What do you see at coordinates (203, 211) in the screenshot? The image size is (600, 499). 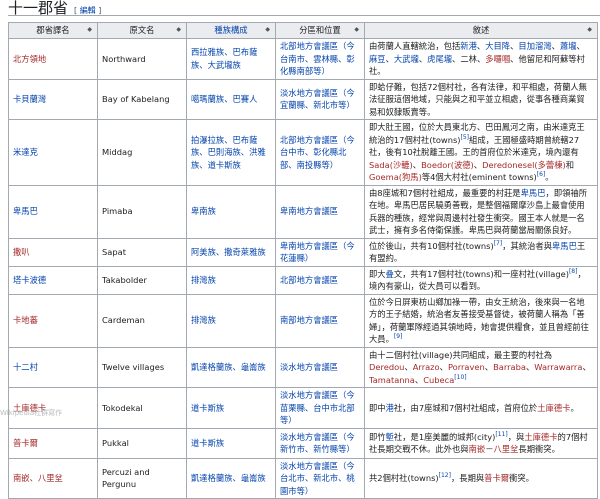 I see `ethnic-groups-text: 卑南族` at bounding box center [203, 211].